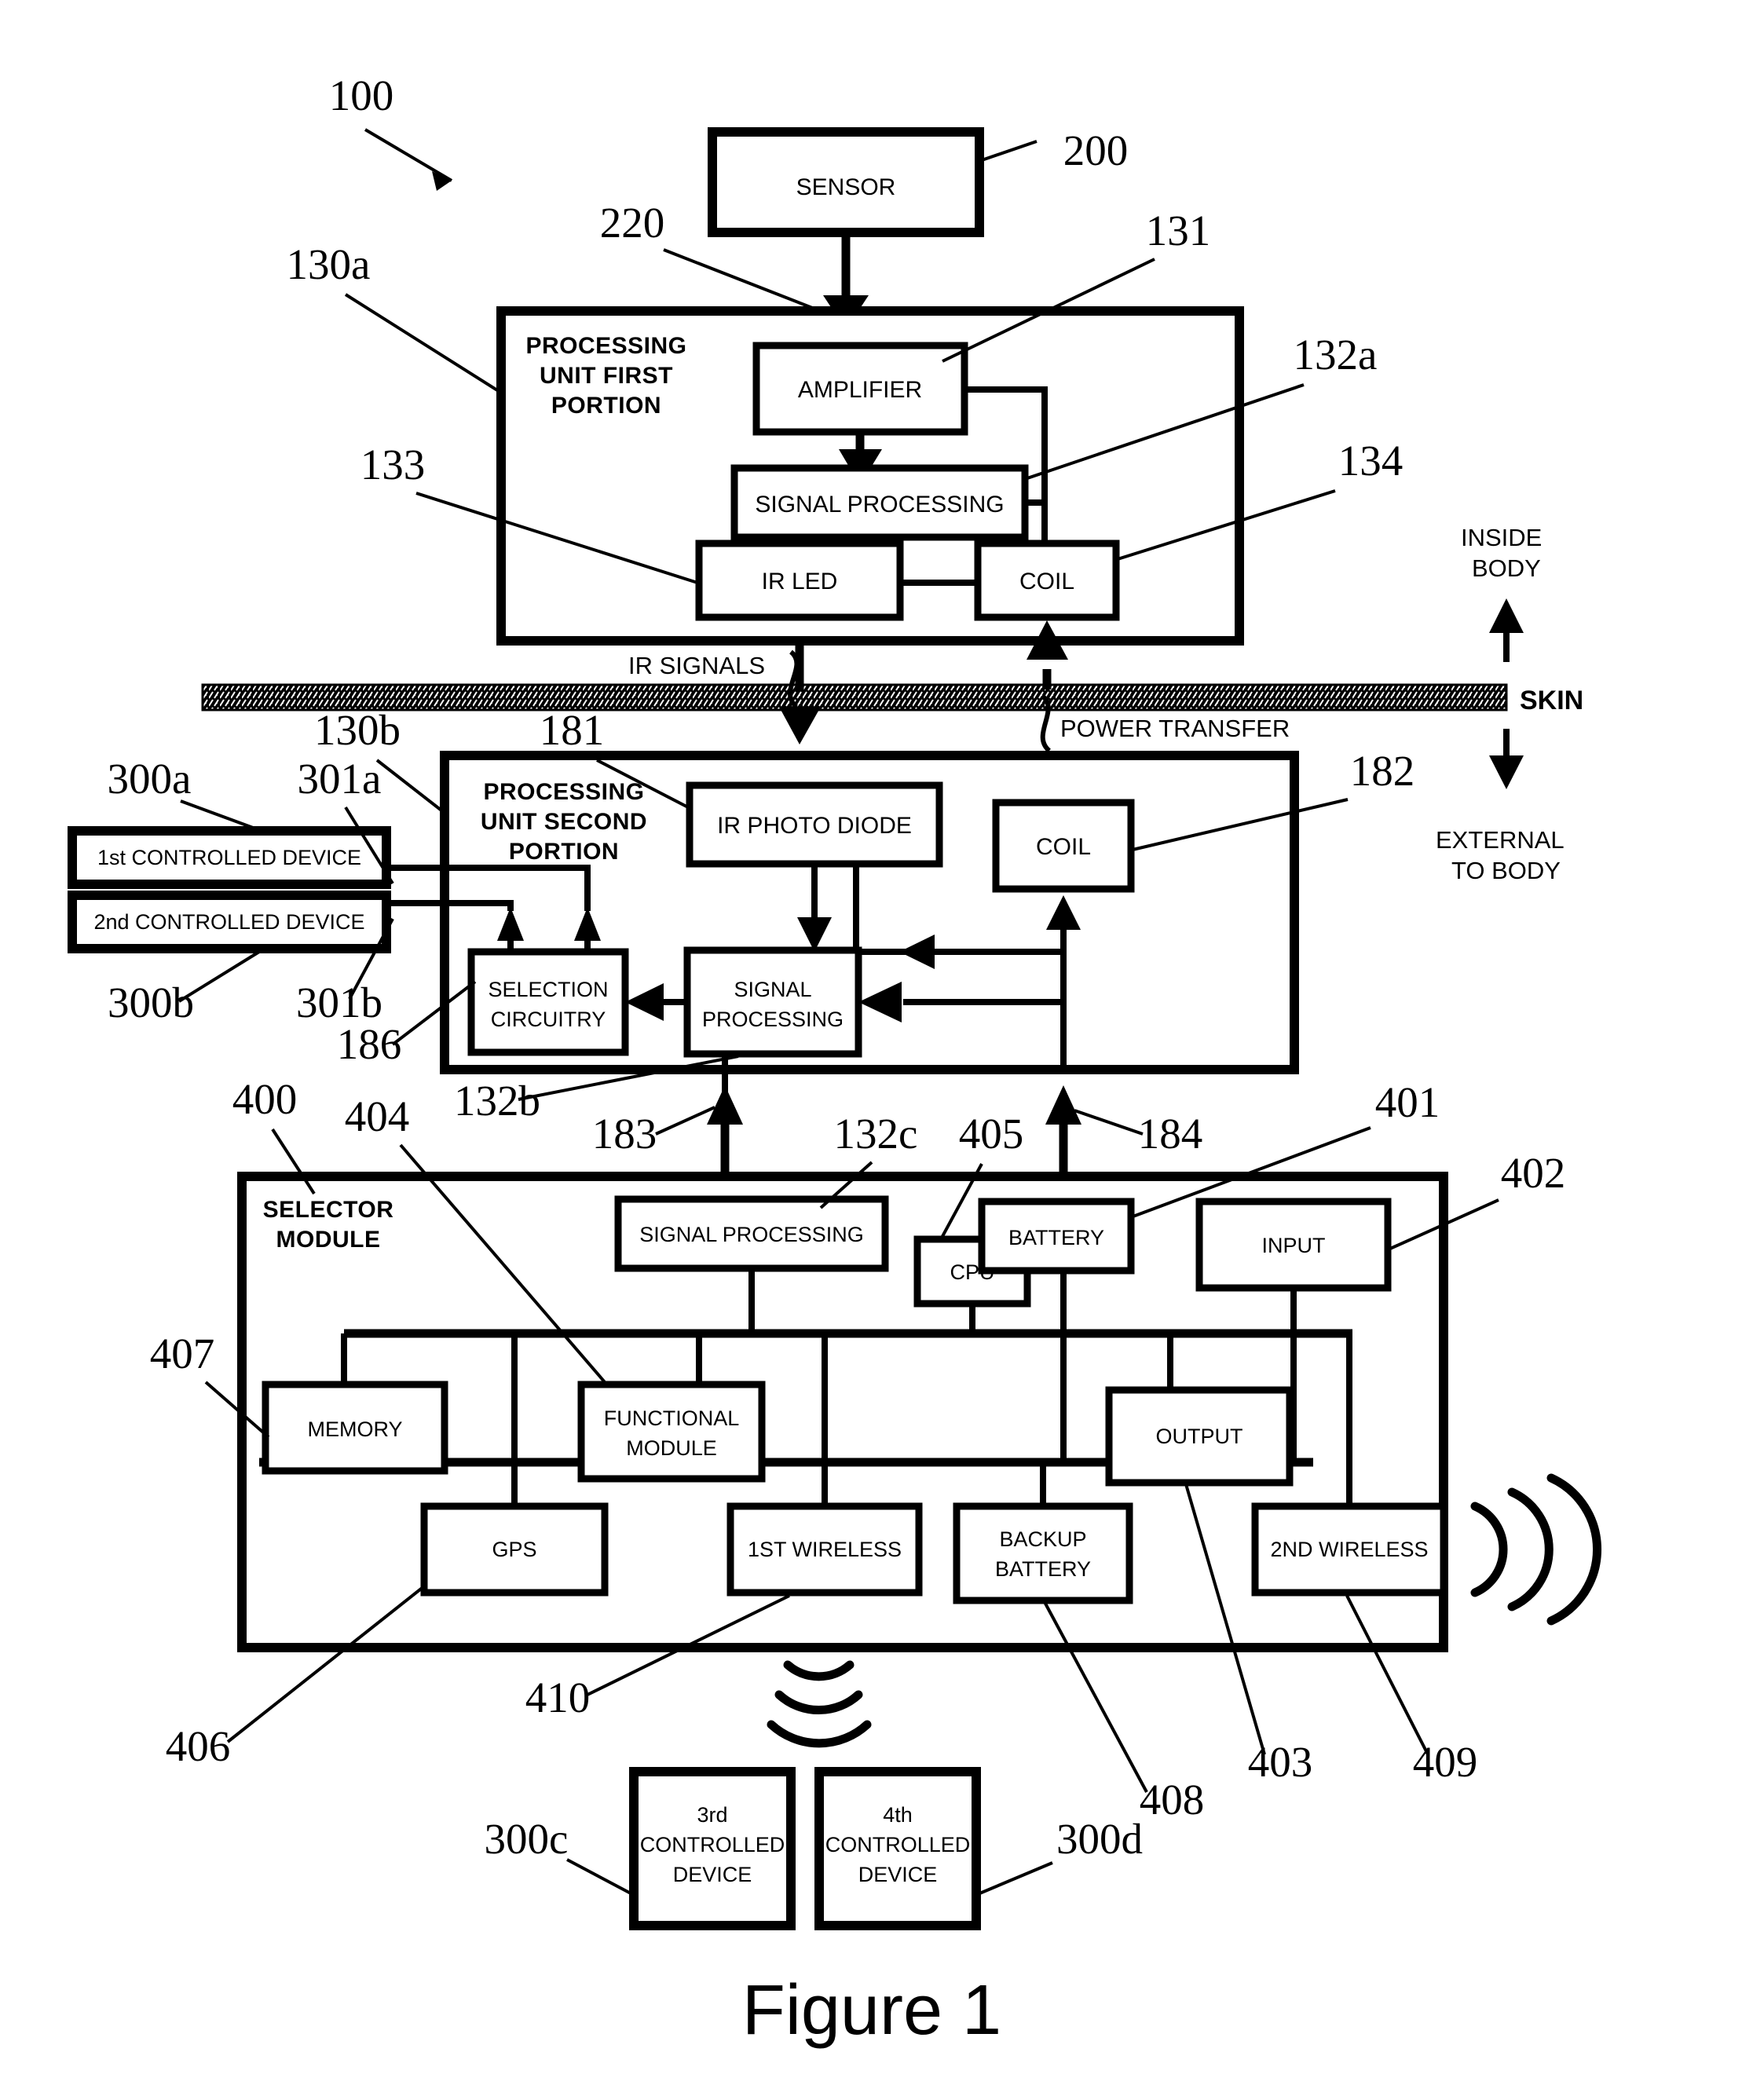  Describe the element at coordinates (872, 2010) in the screenshot. I see `figure-caption: Figure 1` at that location.